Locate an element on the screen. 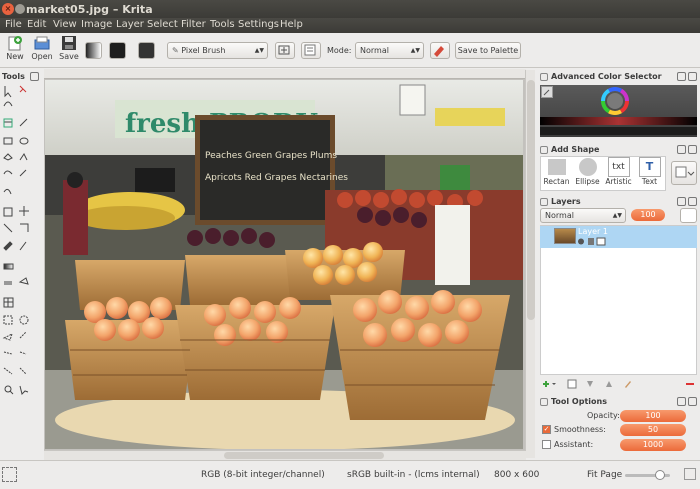  shape-text: T Text is located at coordinates (649, 172).